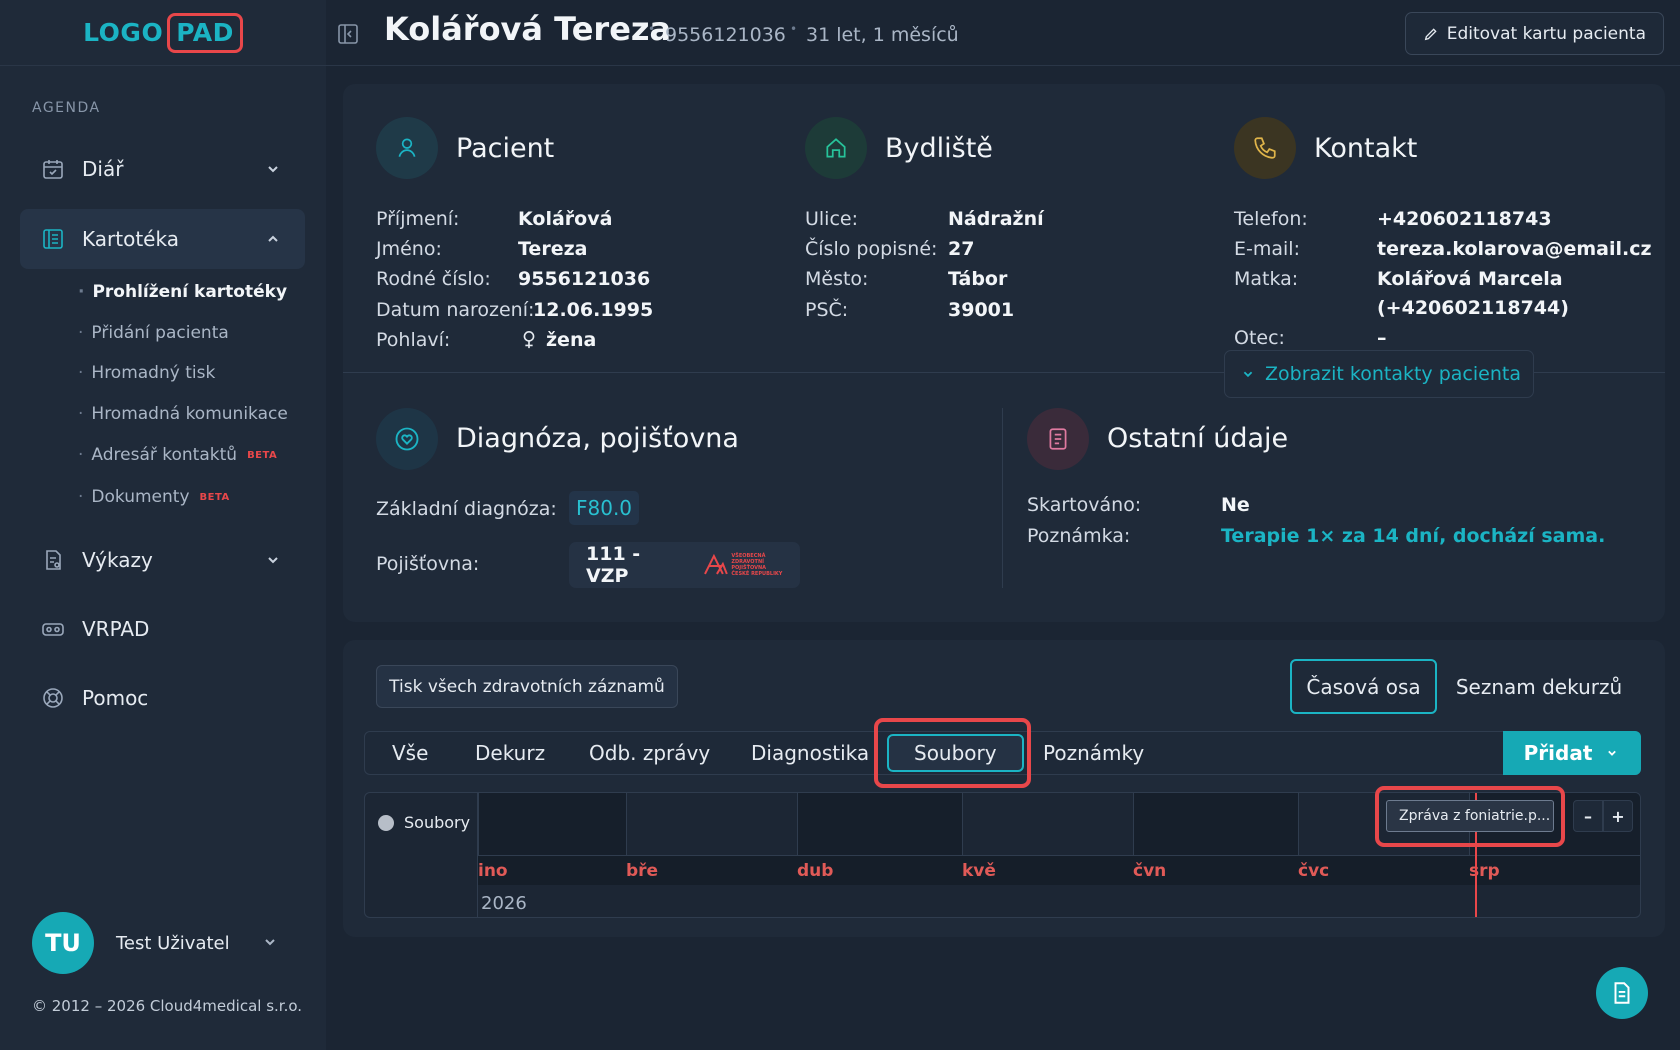 Image resolution: width=1680 pixels, height=1050 pixels. I want to click on view-decursus-list-button: Seznam dekurzů, so click(1539, 686).